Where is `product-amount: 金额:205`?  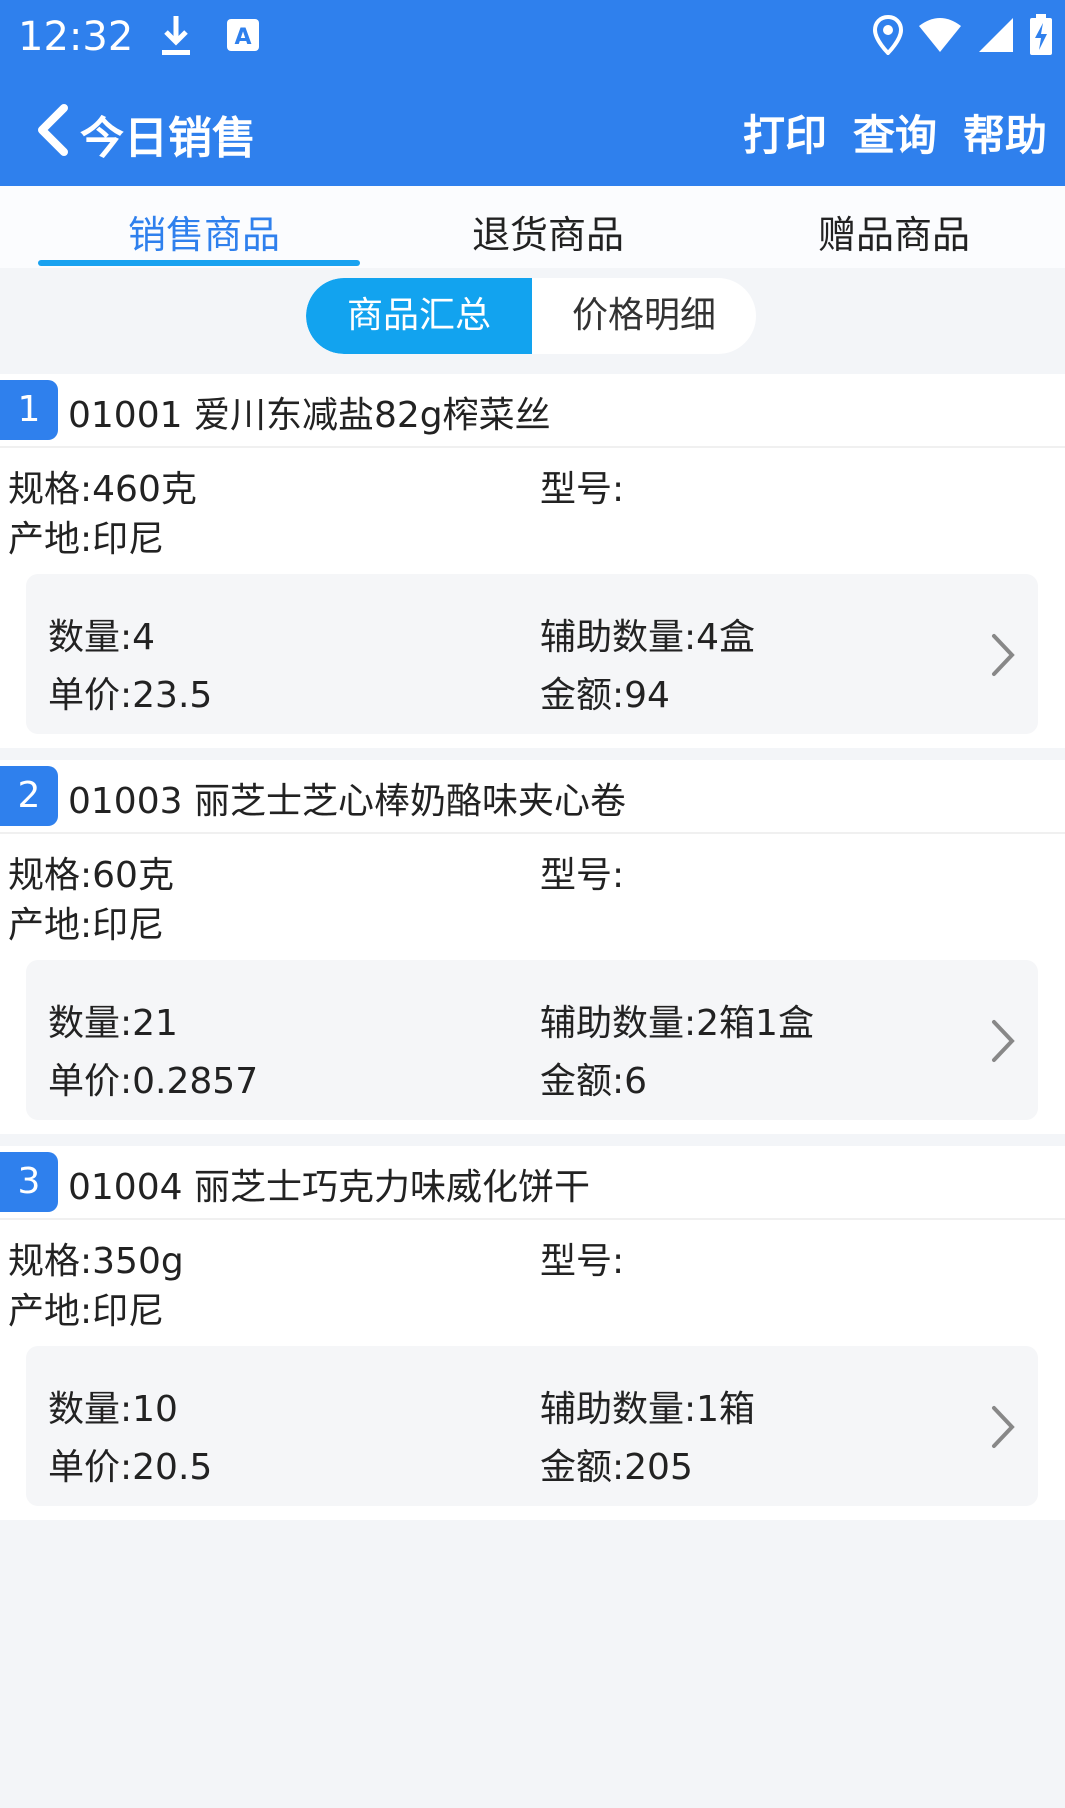 product-amount: 金额:205 is located at coordinates (616, 1467).